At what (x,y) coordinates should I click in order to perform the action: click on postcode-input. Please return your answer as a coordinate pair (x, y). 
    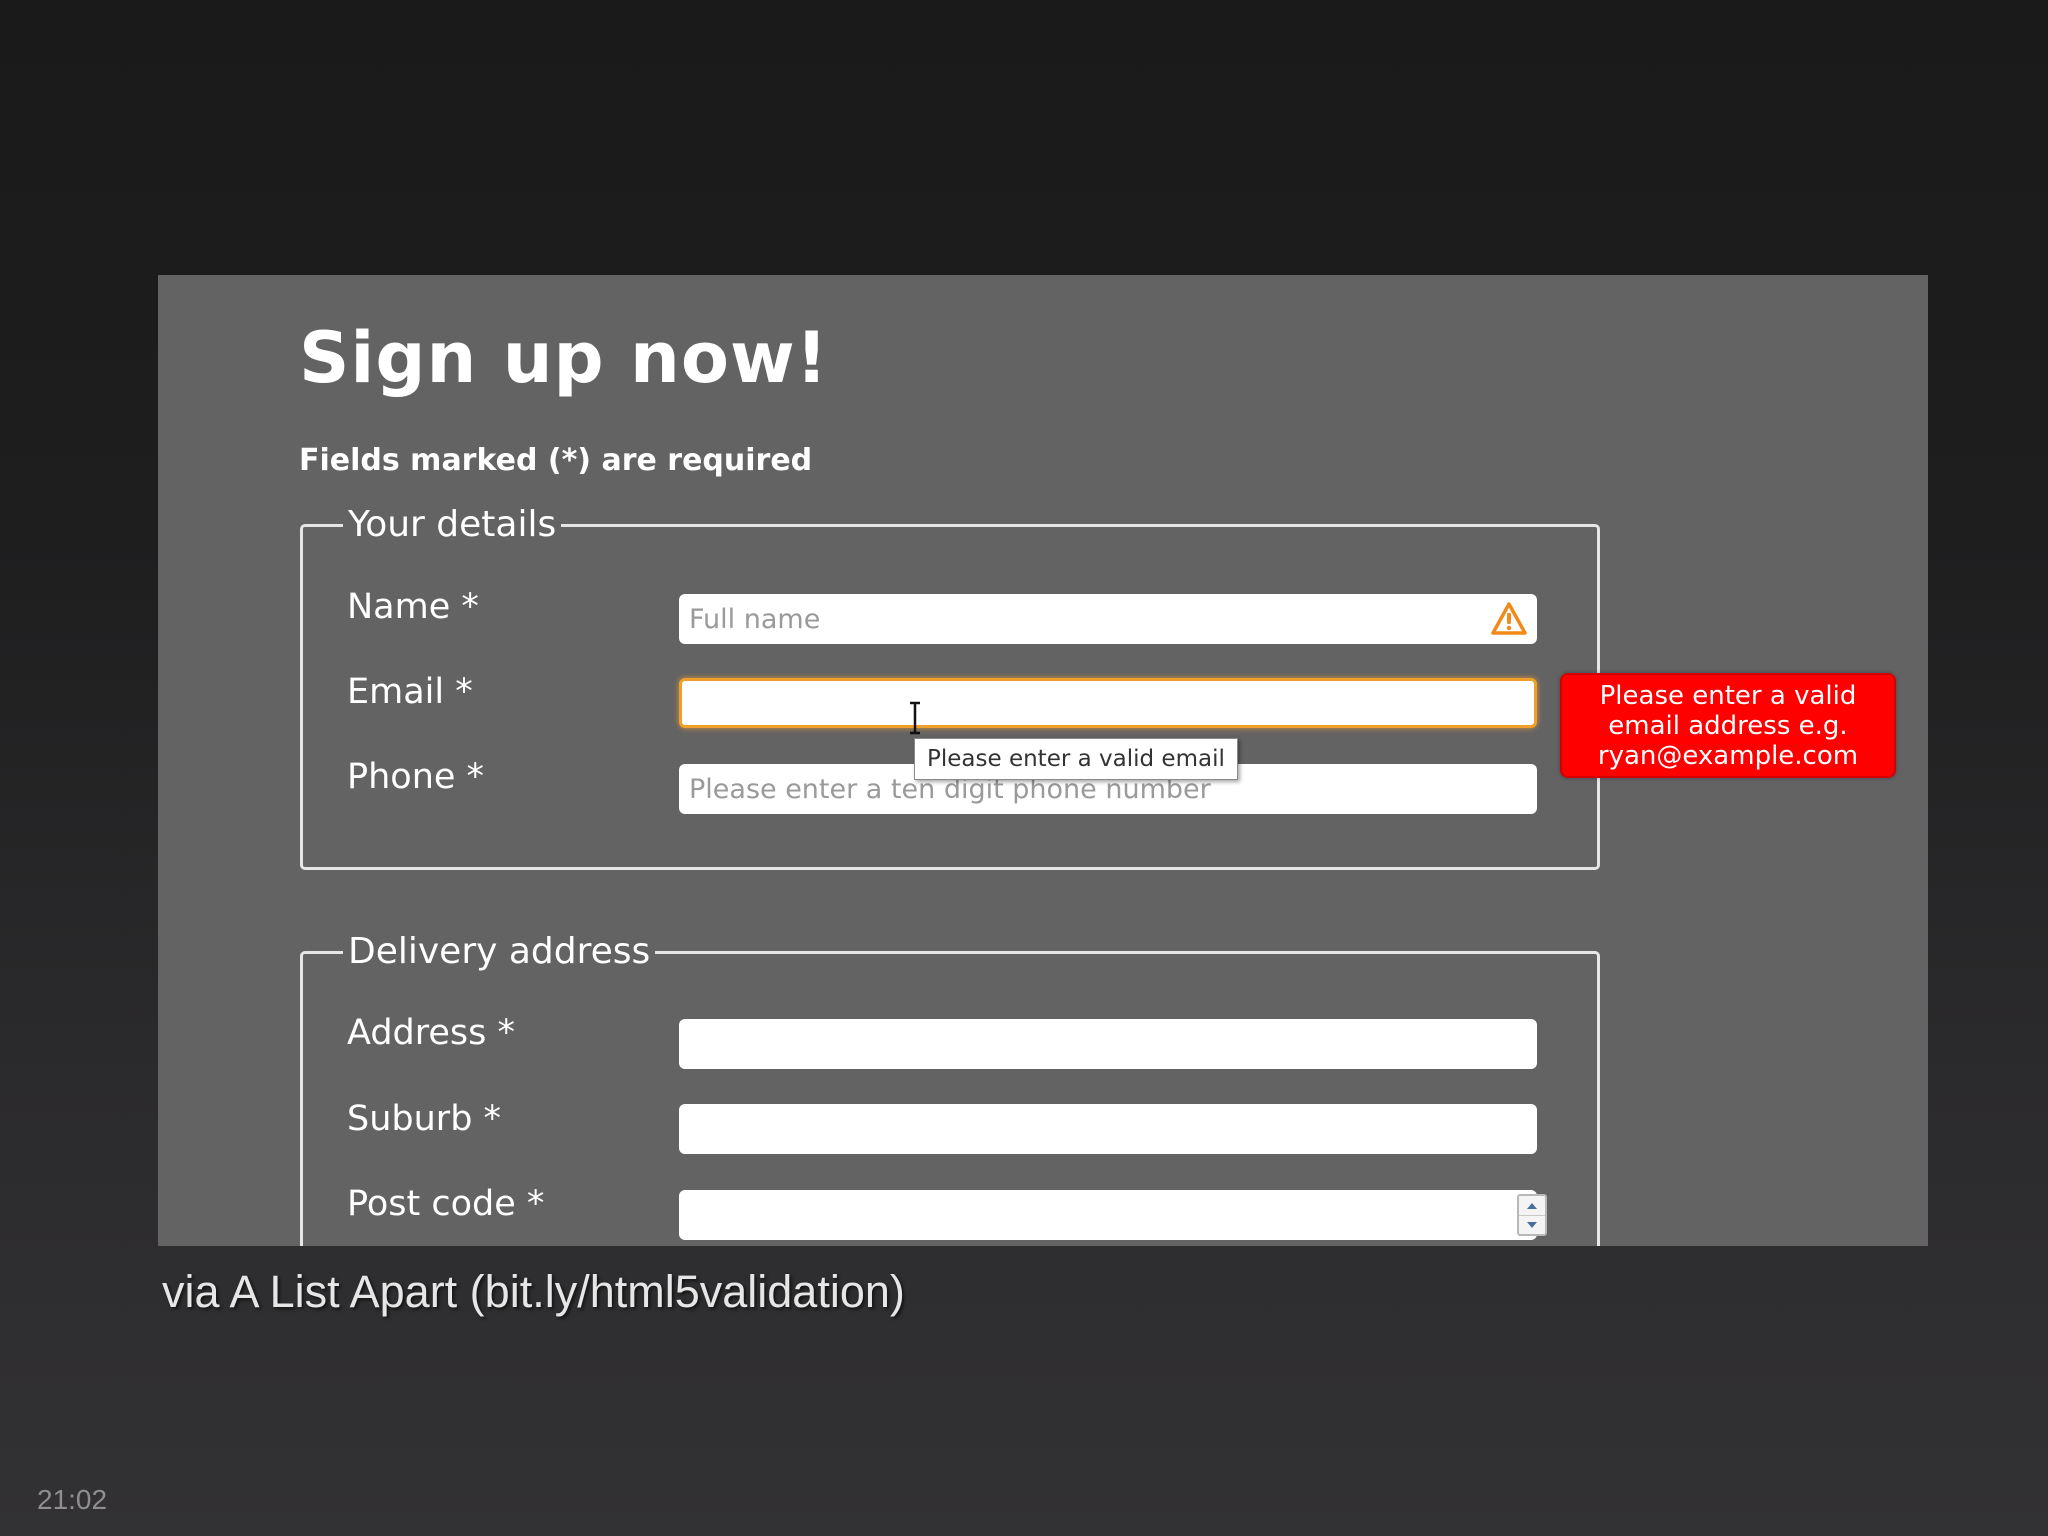
    Looking at the image, I should click on (1108, 1215).